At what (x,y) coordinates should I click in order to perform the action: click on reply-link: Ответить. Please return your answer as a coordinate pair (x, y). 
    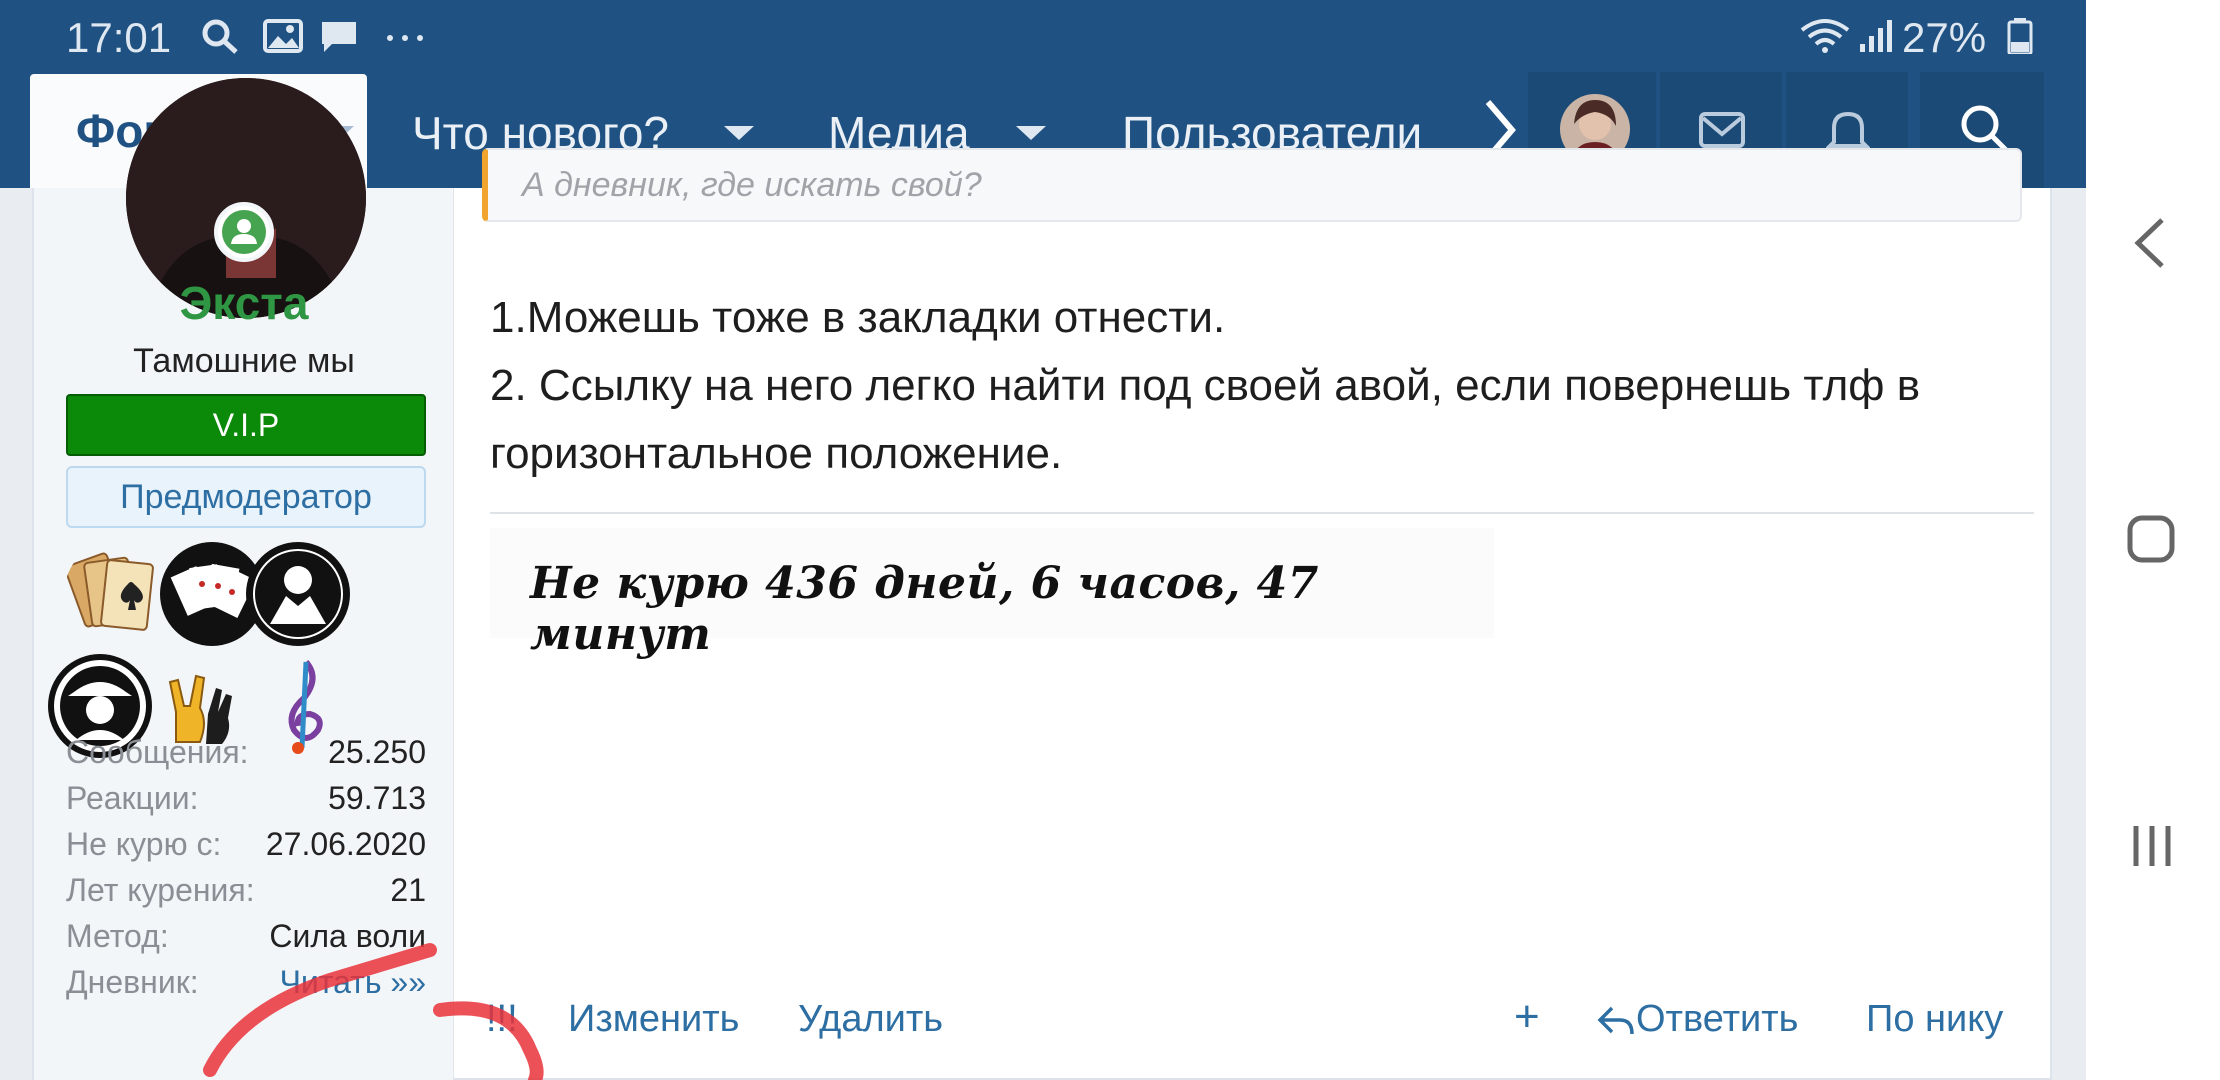
    Looking at the image, I should click on (1717, 1019).